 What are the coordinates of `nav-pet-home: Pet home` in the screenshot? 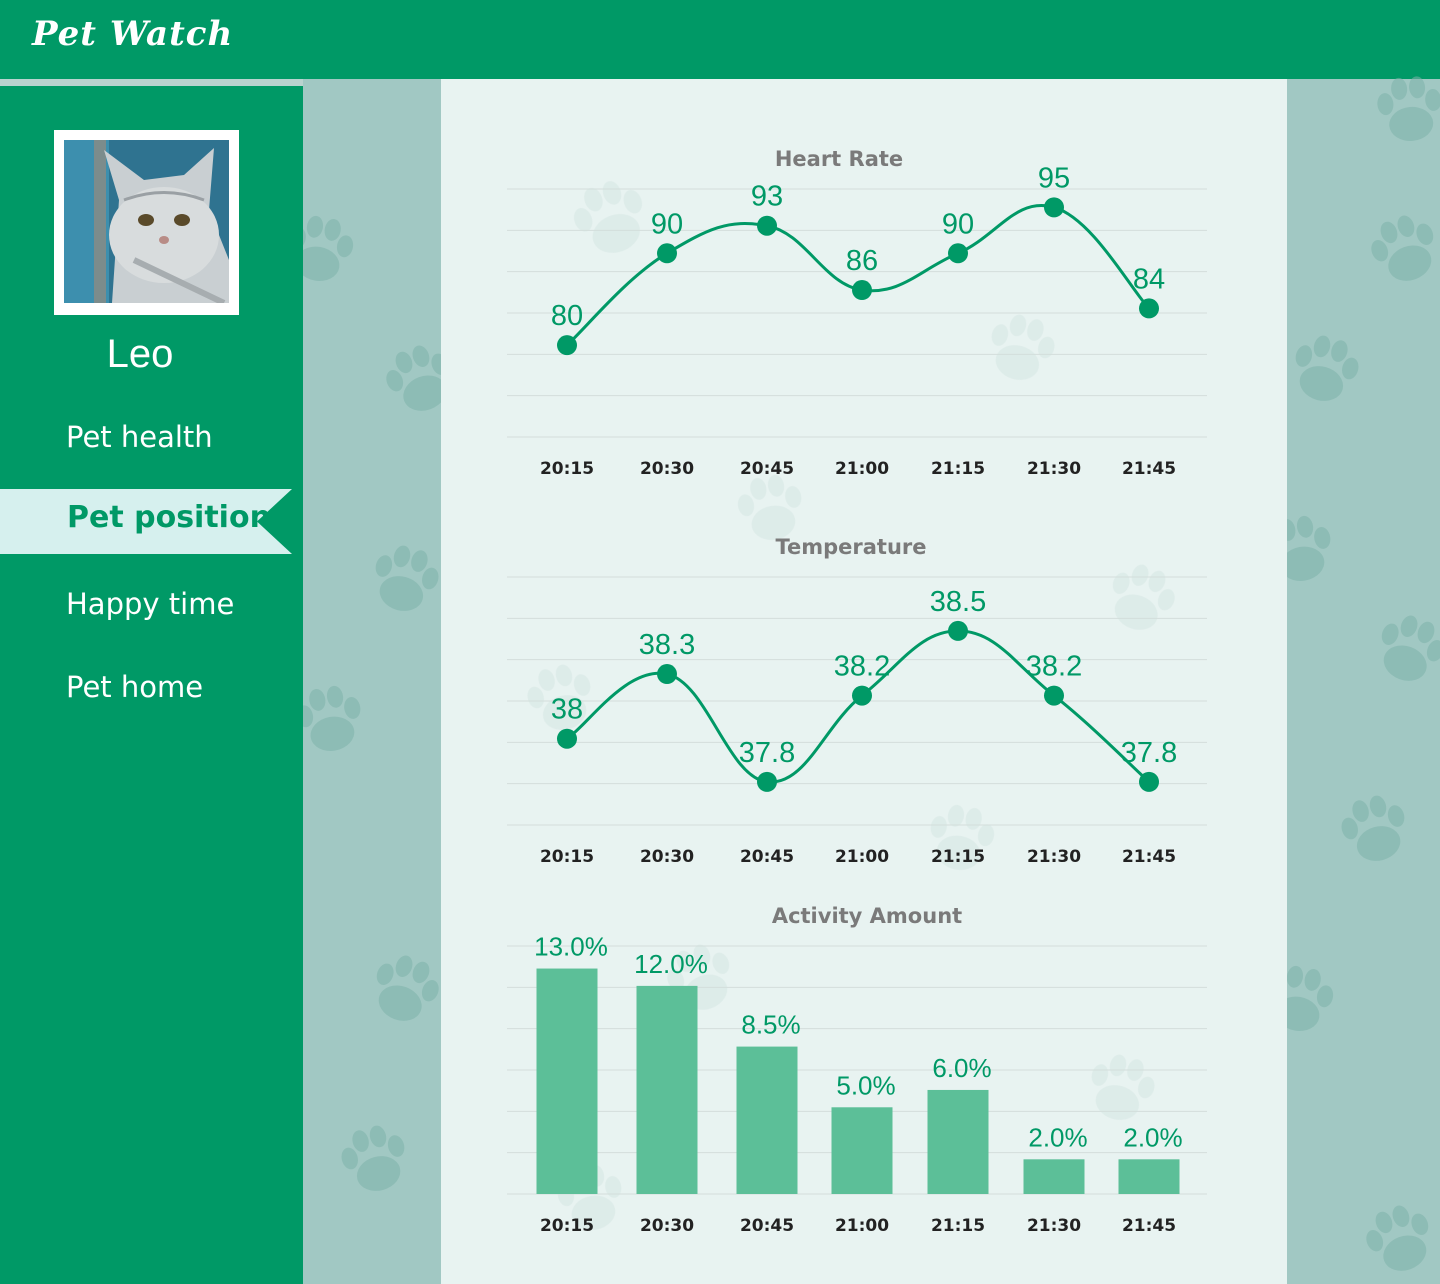 It's located at (134, 687).